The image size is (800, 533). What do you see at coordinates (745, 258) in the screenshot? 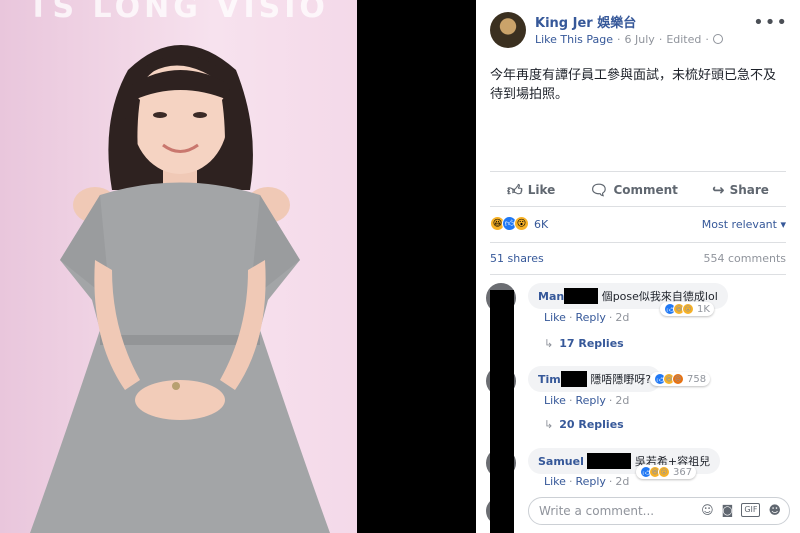
I see `comments-count: 554 comments` at bounding box center [745, 258].